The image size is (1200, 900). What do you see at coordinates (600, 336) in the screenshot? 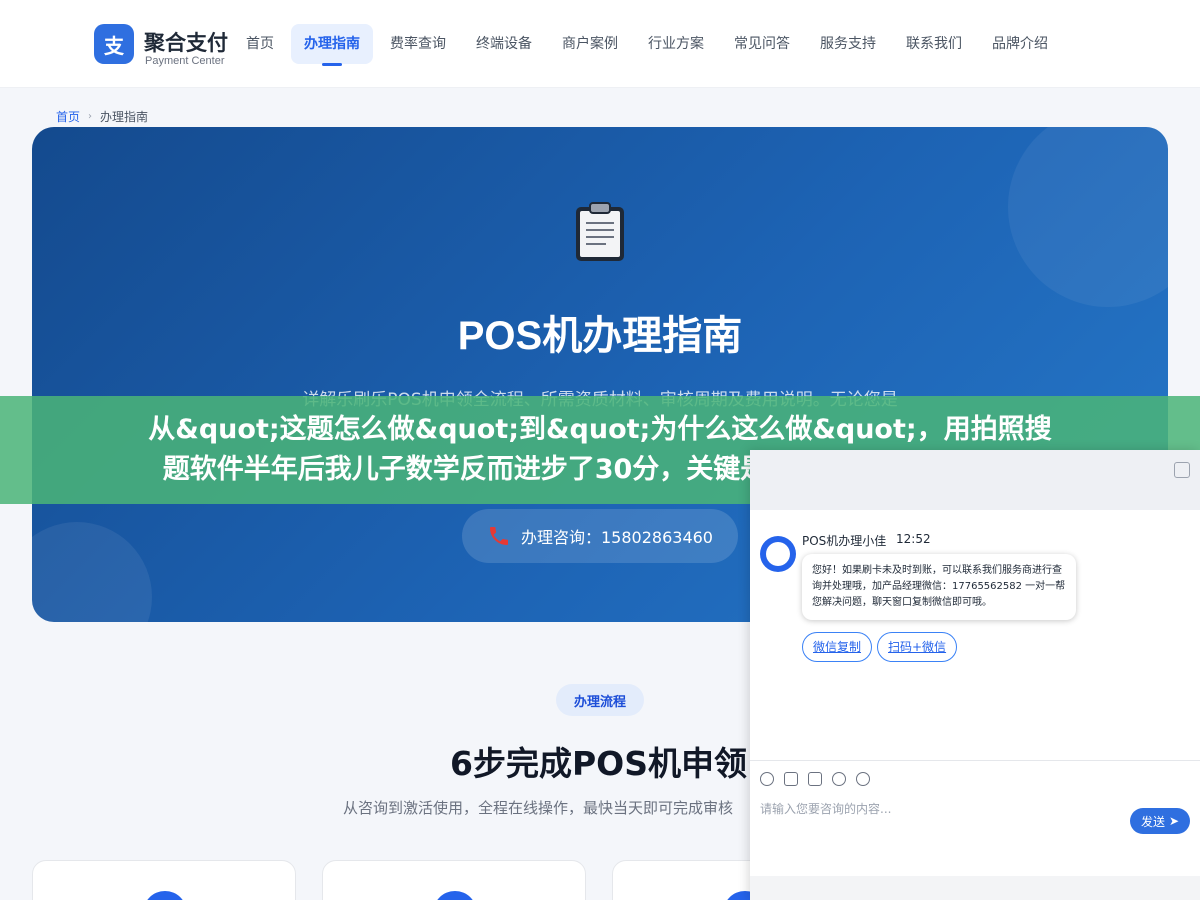
I see `hero-title: POS机办理指南` at bounding box center [600, 336].